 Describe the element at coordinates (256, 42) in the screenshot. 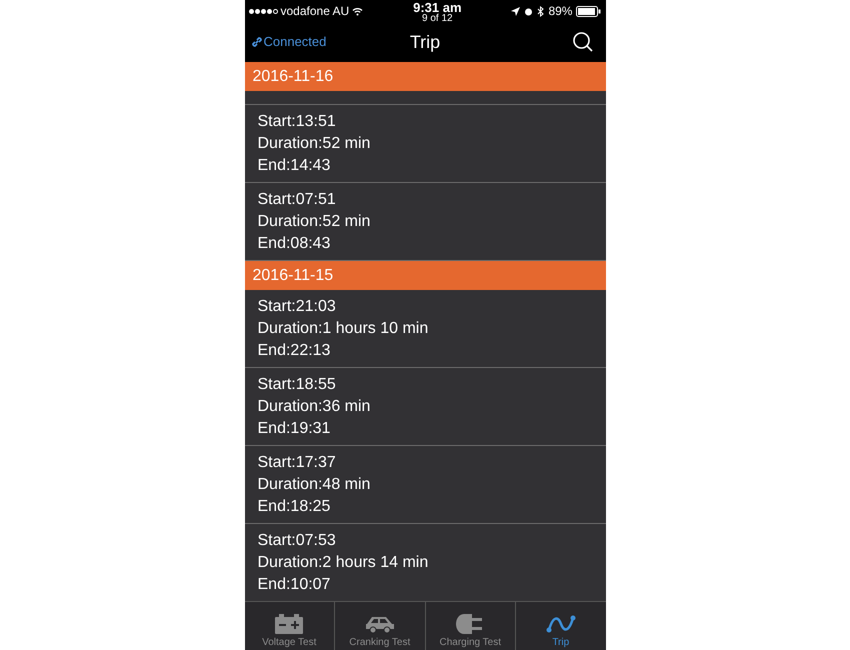

I see `link-icon` at that location.